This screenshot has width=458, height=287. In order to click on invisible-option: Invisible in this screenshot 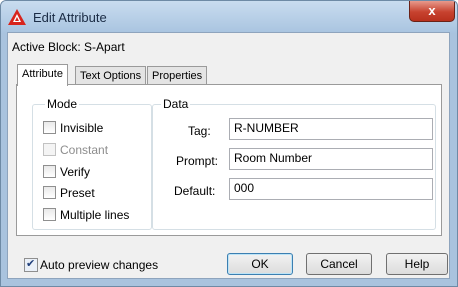, I will do `click(73, 128)`.